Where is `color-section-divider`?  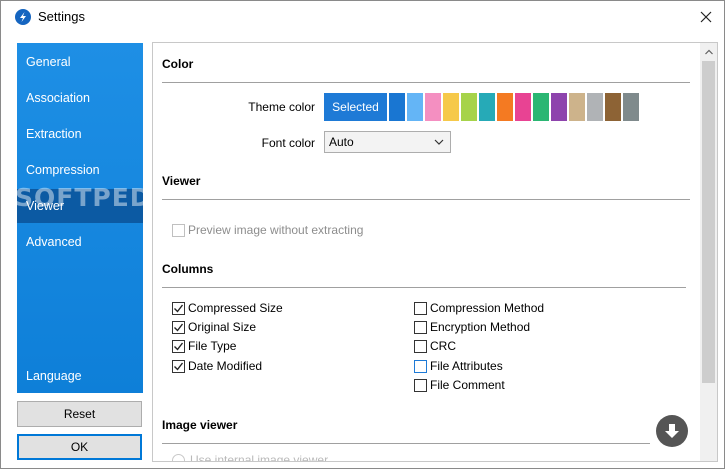 color-section-divider is located at coordinates (426, 82).